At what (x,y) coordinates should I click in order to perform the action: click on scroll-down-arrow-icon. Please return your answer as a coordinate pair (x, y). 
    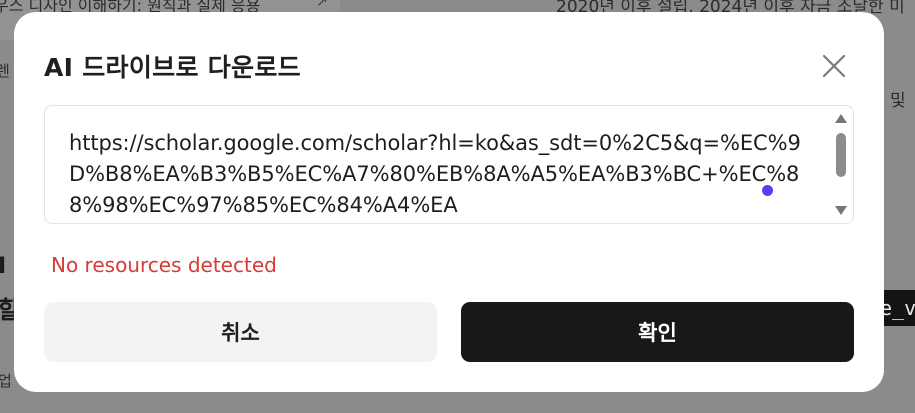
    Looking at the image, I should click on (841, 210).